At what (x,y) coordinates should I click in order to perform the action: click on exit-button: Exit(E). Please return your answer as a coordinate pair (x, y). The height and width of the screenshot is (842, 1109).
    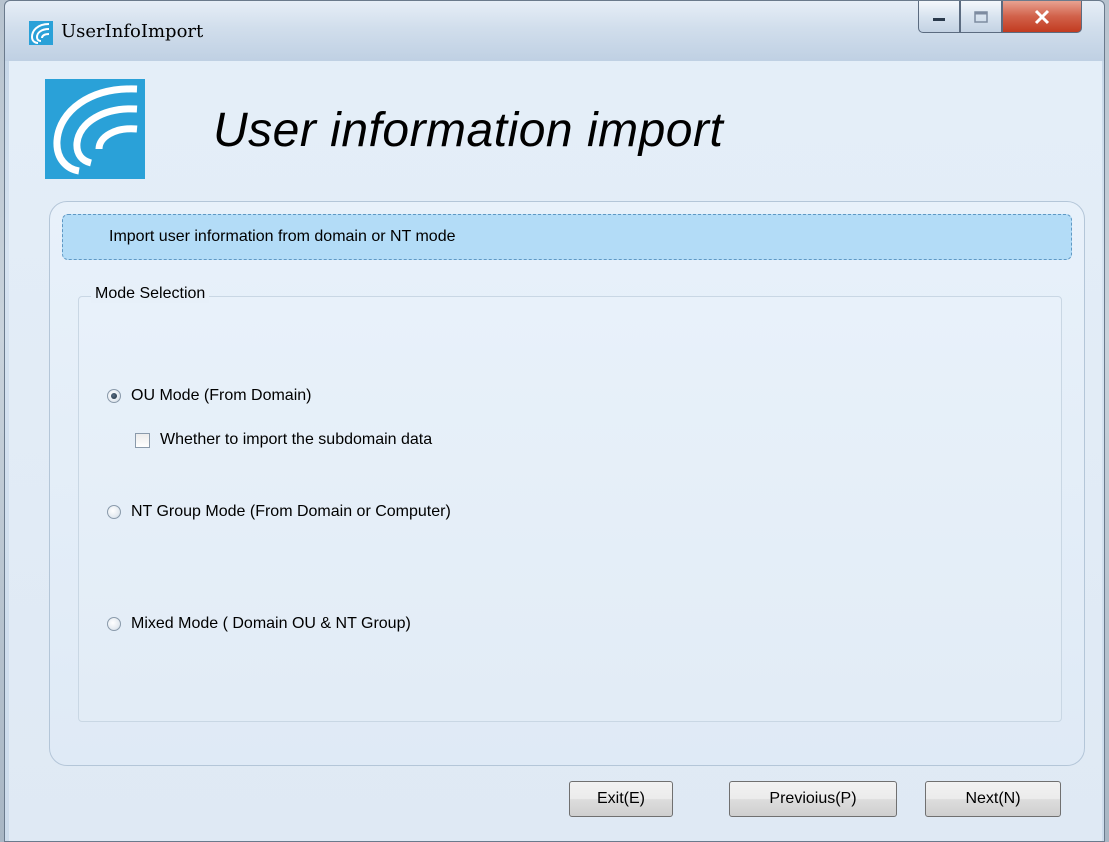
    Looking at the image, I should click on (621, 799).